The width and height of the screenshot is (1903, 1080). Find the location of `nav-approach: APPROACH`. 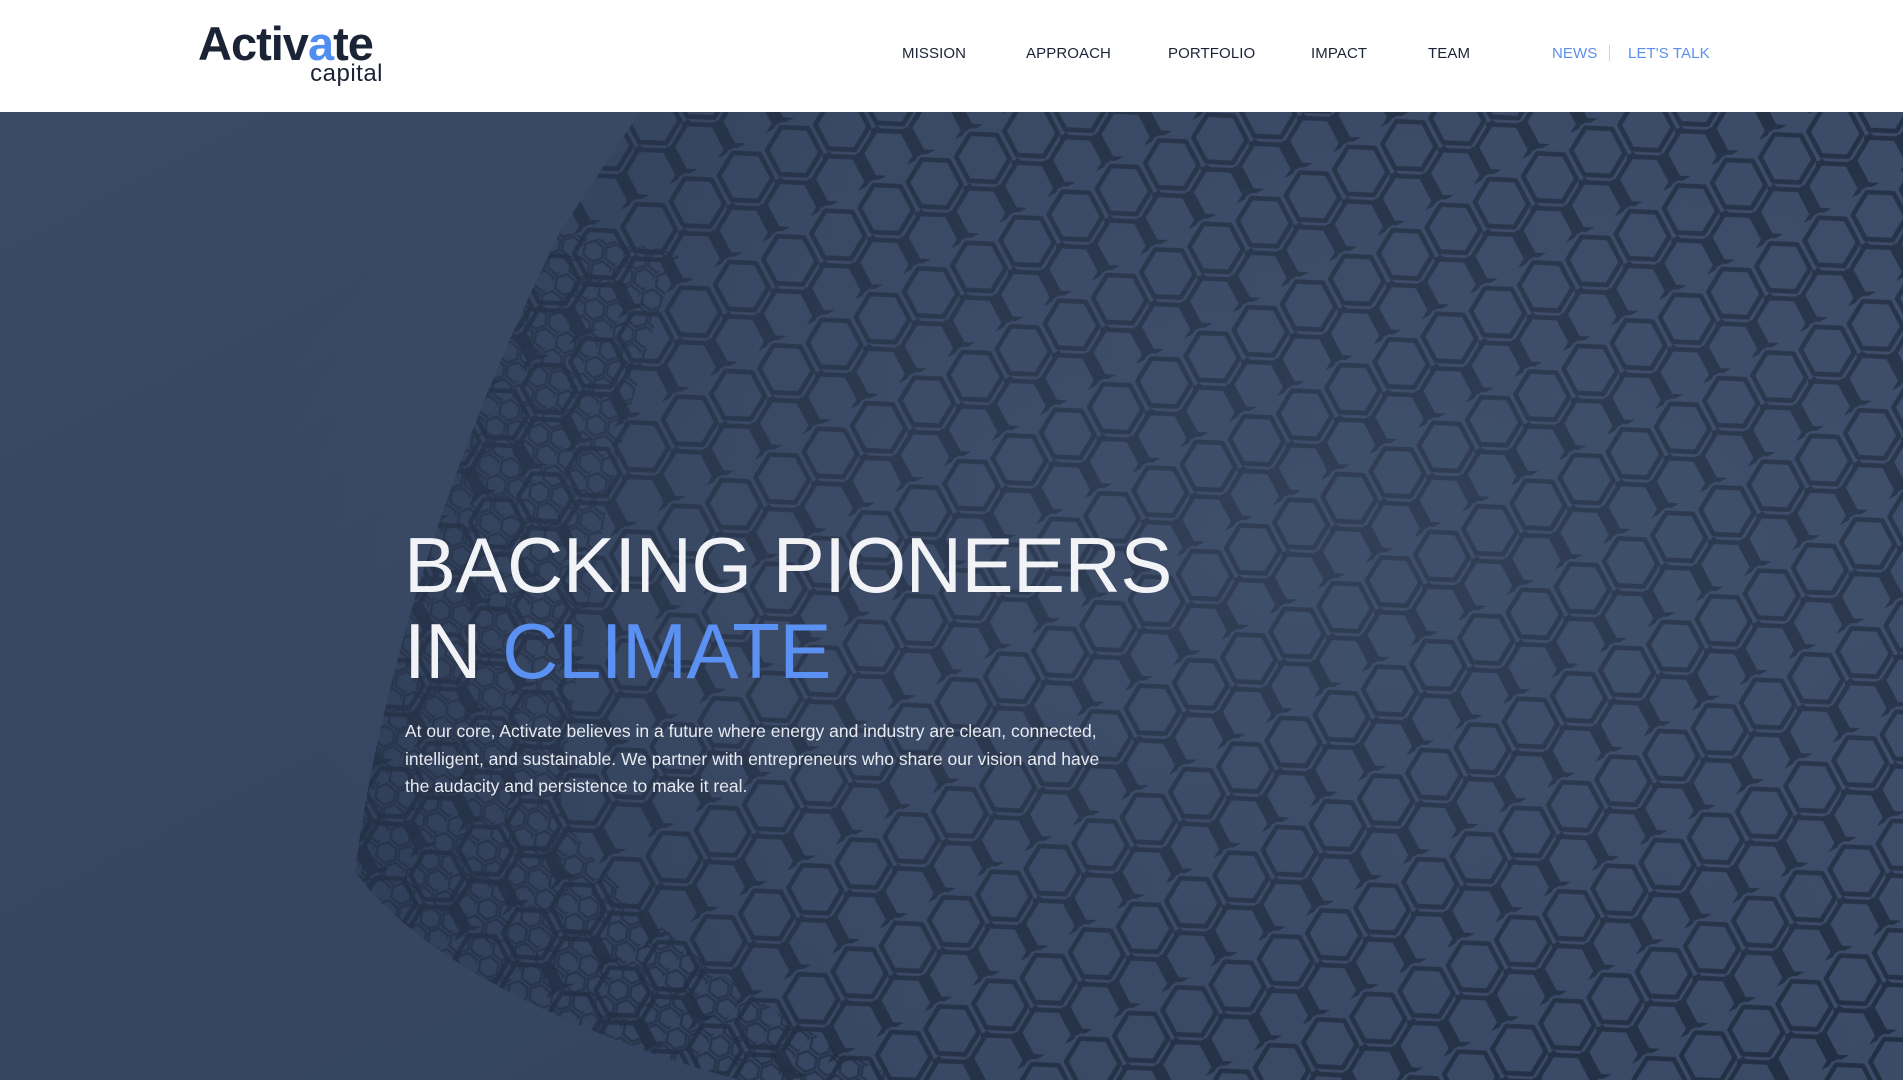

nav-approach: APPROACH is located at coordinates (1068, 54).